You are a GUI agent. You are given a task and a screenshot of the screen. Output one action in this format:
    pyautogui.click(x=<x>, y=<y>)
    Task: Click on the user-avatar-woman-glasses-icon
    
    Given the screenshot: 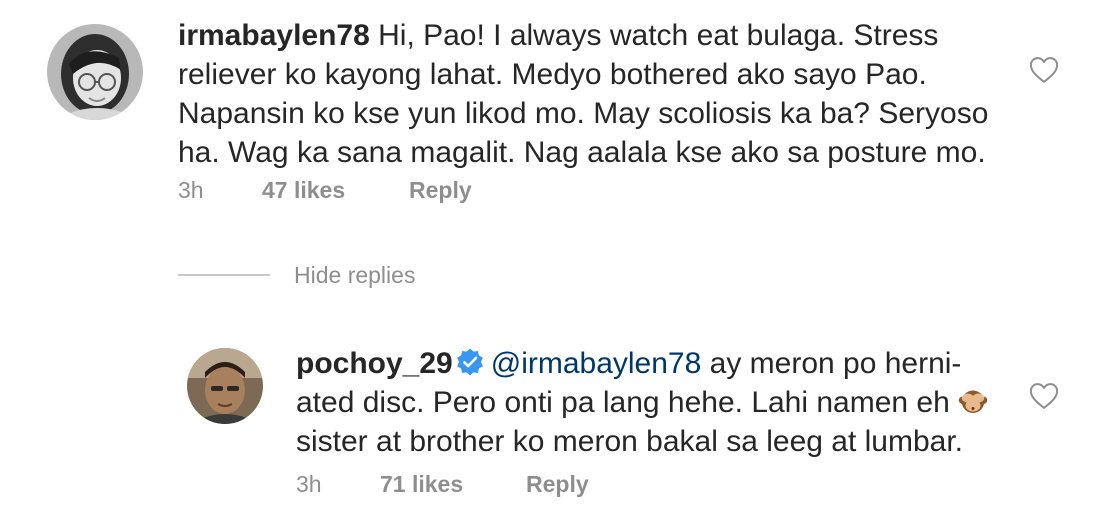 What is the action you would take?
    pyautogui.click(x=95, y=72)
    